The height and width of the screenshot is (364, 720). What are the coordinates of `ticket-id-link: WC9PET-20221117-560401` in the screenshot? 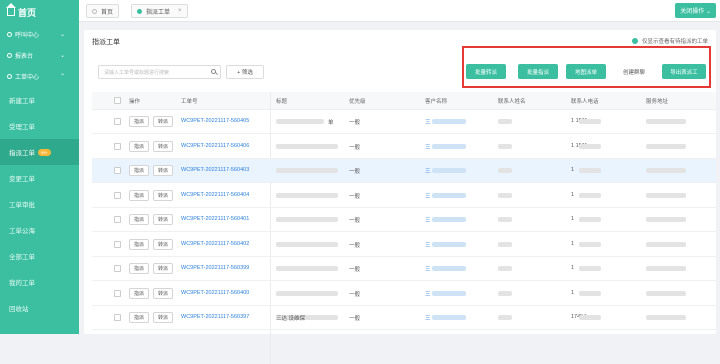 It's located at (215, 219).